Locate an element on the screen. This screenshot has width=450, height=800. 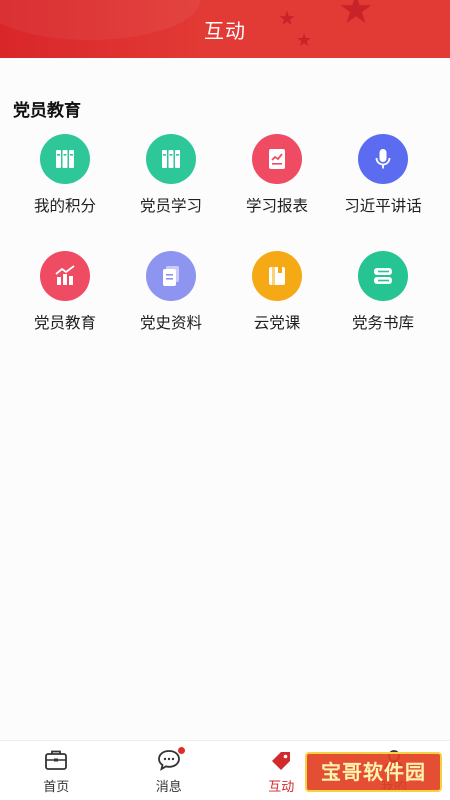
grid-item-study-report: 学习报表 is located at coordinates (277, 192).